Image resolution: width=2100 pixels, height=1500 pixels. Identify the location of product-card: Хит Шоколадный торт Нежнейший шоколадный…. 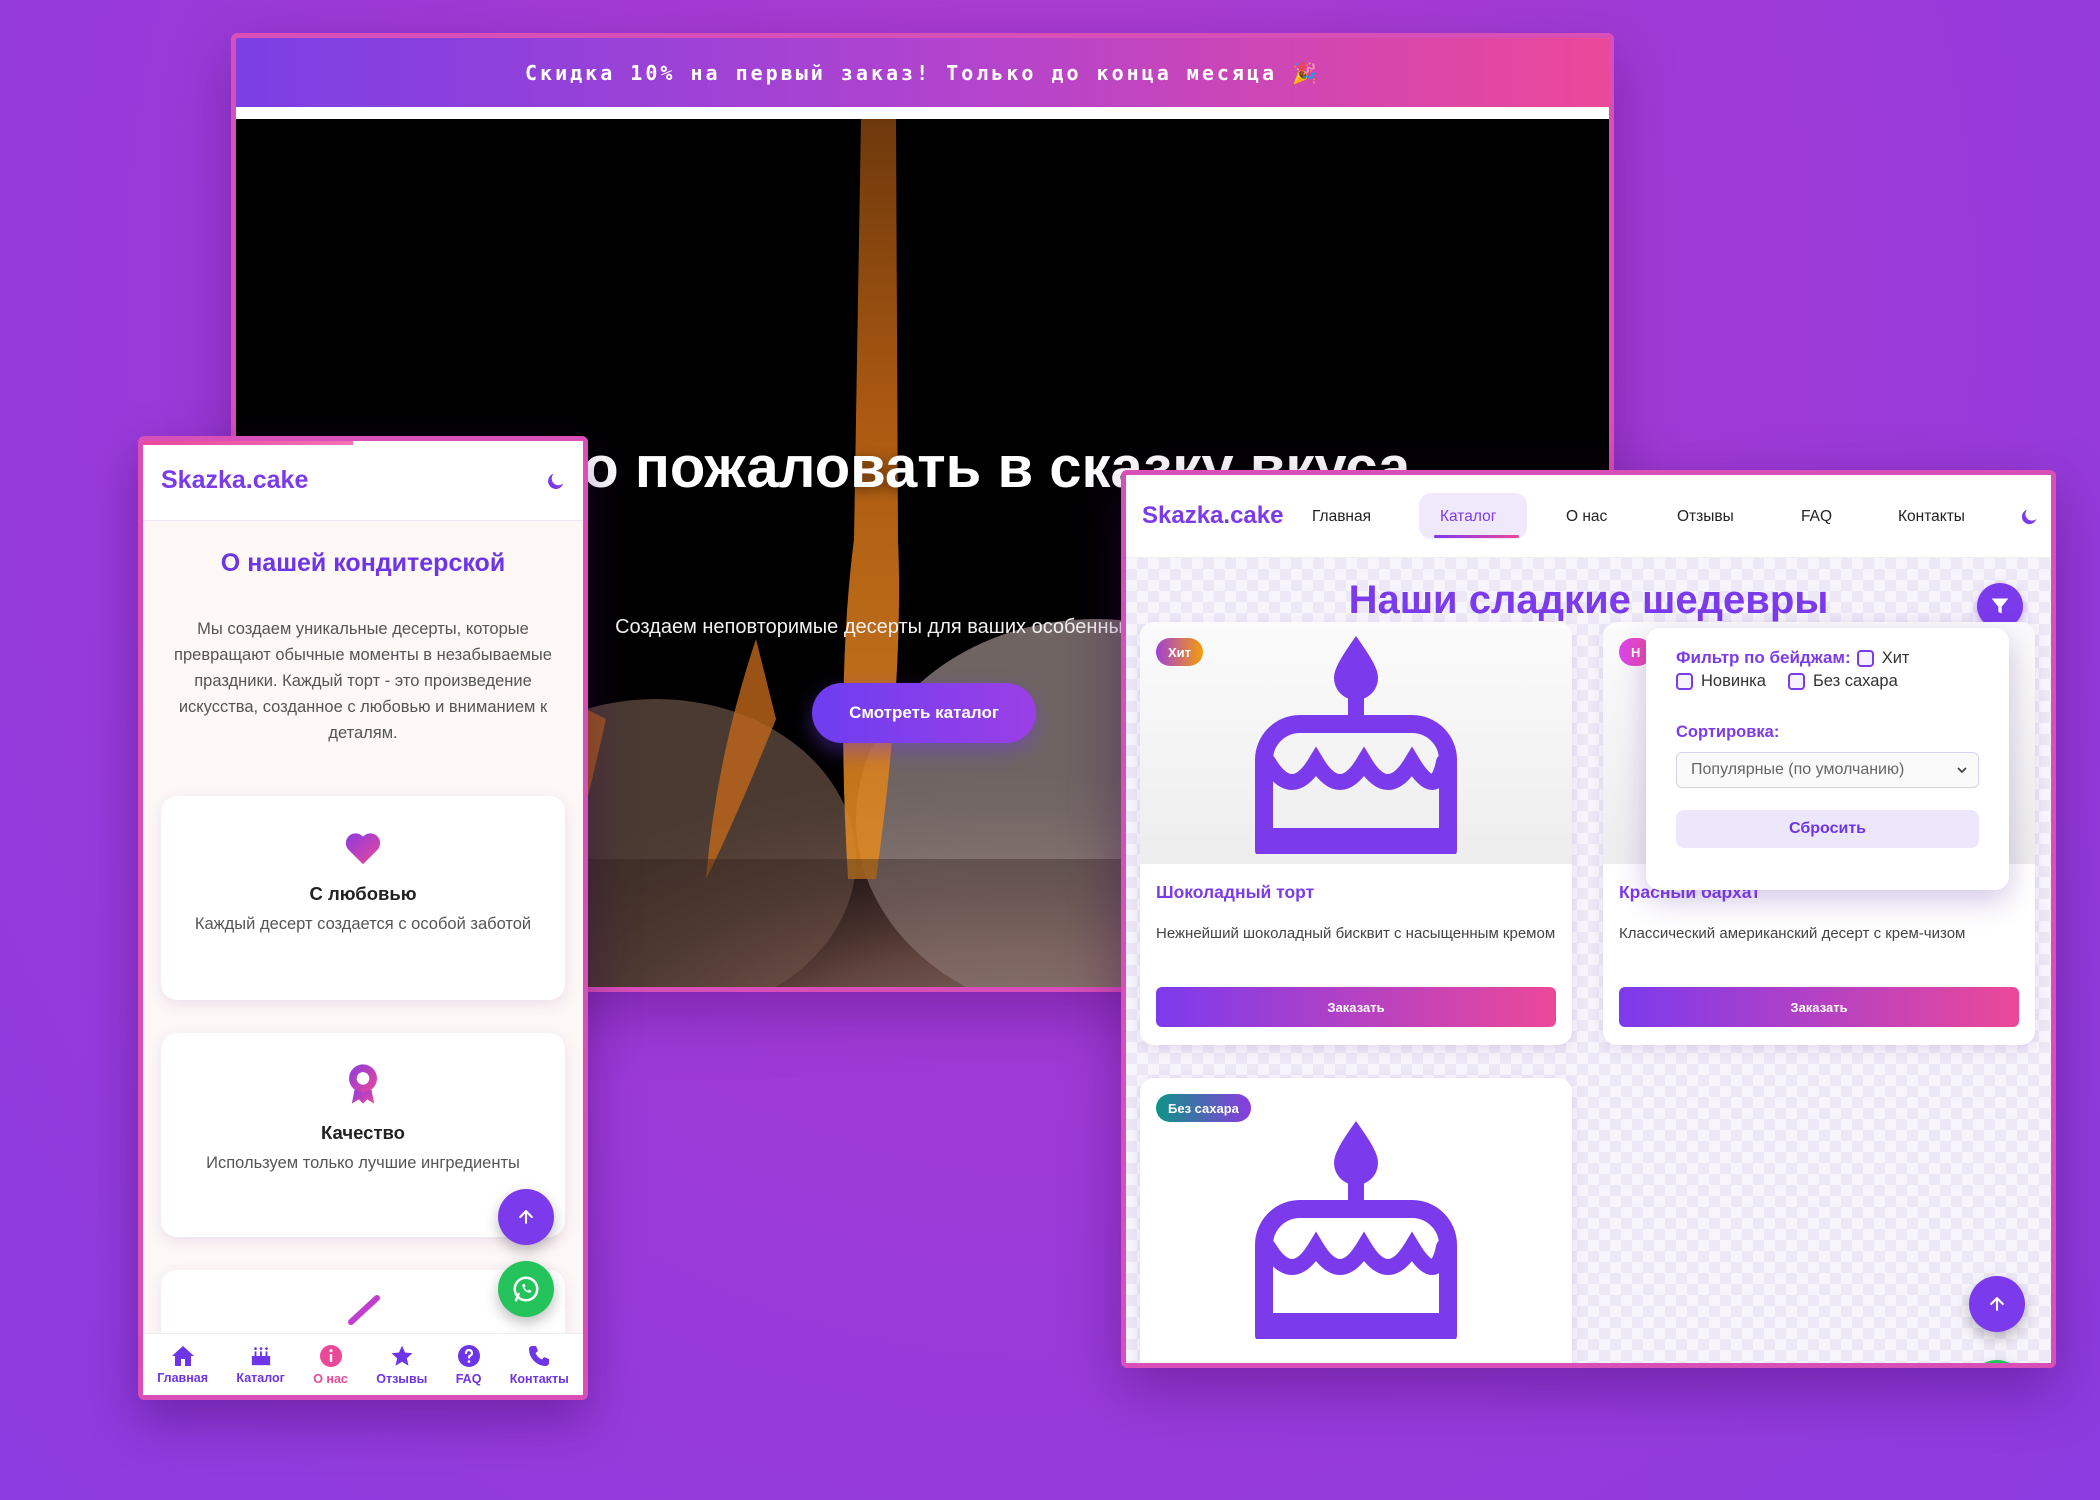
(1356, 833).